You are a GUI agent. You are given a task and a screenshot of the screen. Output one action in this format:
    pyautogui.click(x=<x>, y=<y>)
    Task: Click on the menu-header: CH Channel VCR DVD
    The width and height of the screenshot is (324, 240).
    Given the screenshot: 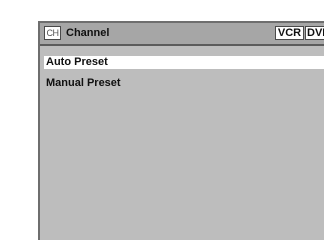 What is the action you would take?
    pyautogui.click(x=182, y=34)
    